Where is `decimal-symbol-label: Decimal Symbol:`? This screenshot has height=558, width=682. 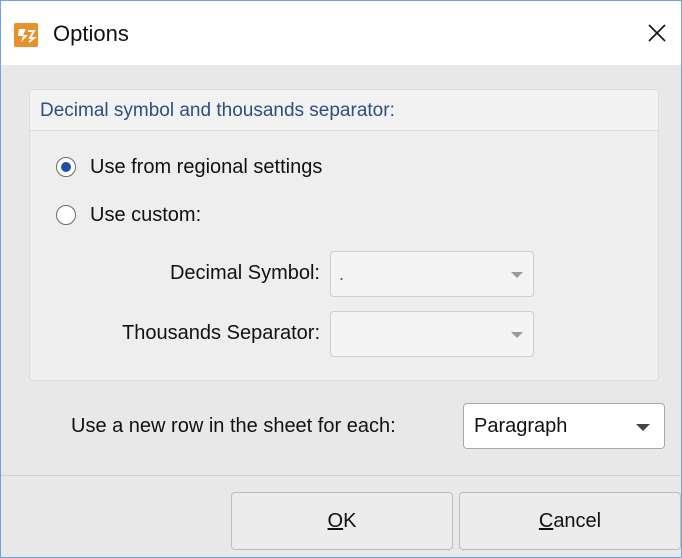 decimal-symbol-label: Decimal Symbol: is located at coordinates (244, 273).